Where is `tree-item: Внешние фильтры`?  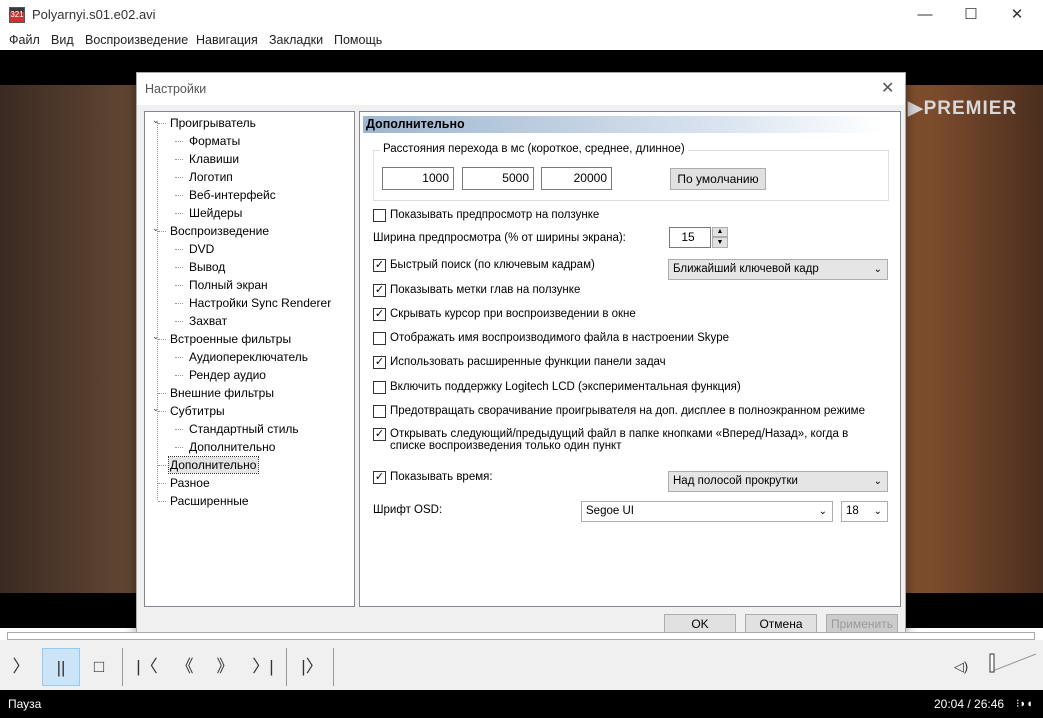 tree-item: Внешние фильтры is located at coordinates (222, 393).